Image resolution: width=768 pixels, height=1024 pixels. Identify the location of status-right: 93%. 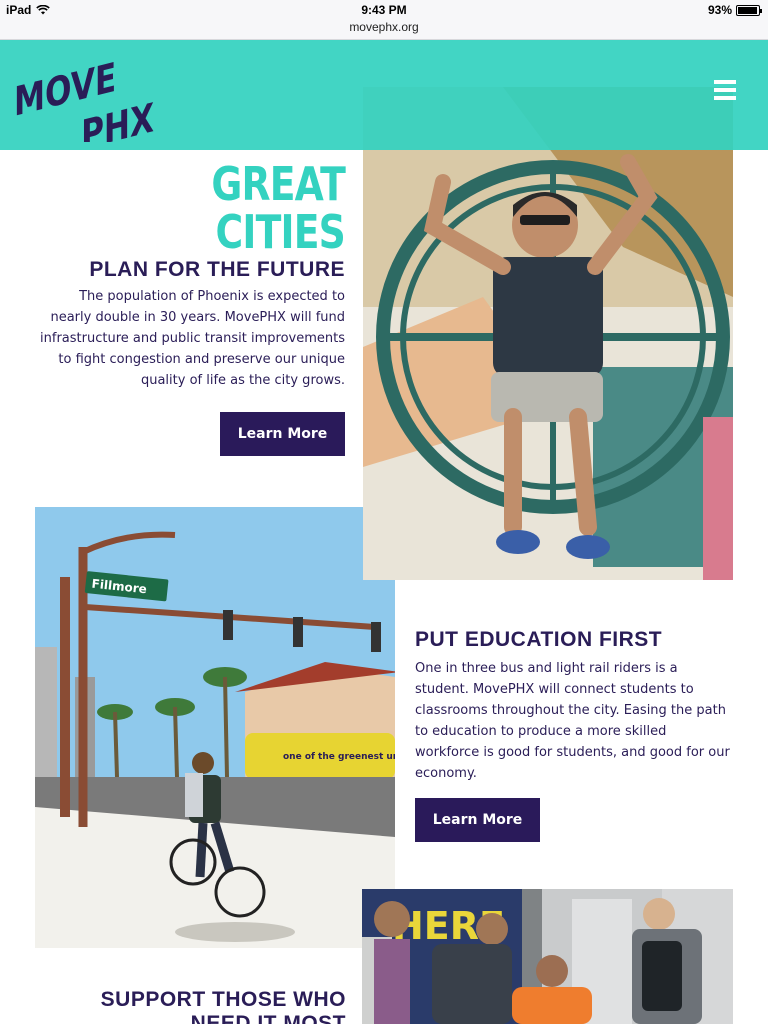
(734, 10).